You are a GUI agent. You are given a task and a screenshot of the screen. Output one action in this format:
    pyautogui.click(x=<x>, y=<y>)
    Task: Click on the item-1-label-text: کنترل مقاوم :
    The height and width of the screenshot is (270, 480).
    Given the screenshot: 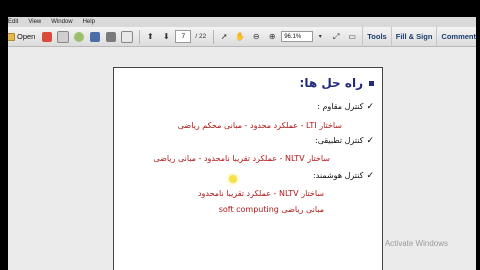 What is the action you would take?
    pyautogui.click(x=340, y=106)
    